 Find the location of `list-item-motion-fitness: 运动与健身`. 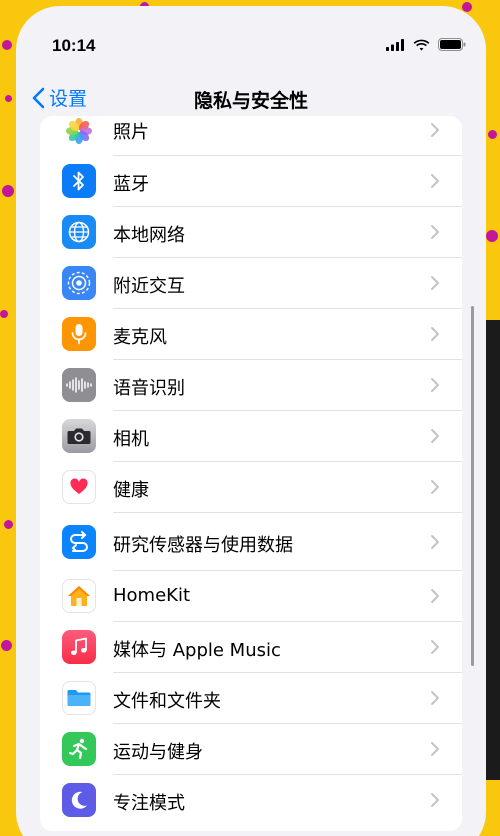

list-item-motion-fitness: 运动与健身 is located at coordinates (251, 749).